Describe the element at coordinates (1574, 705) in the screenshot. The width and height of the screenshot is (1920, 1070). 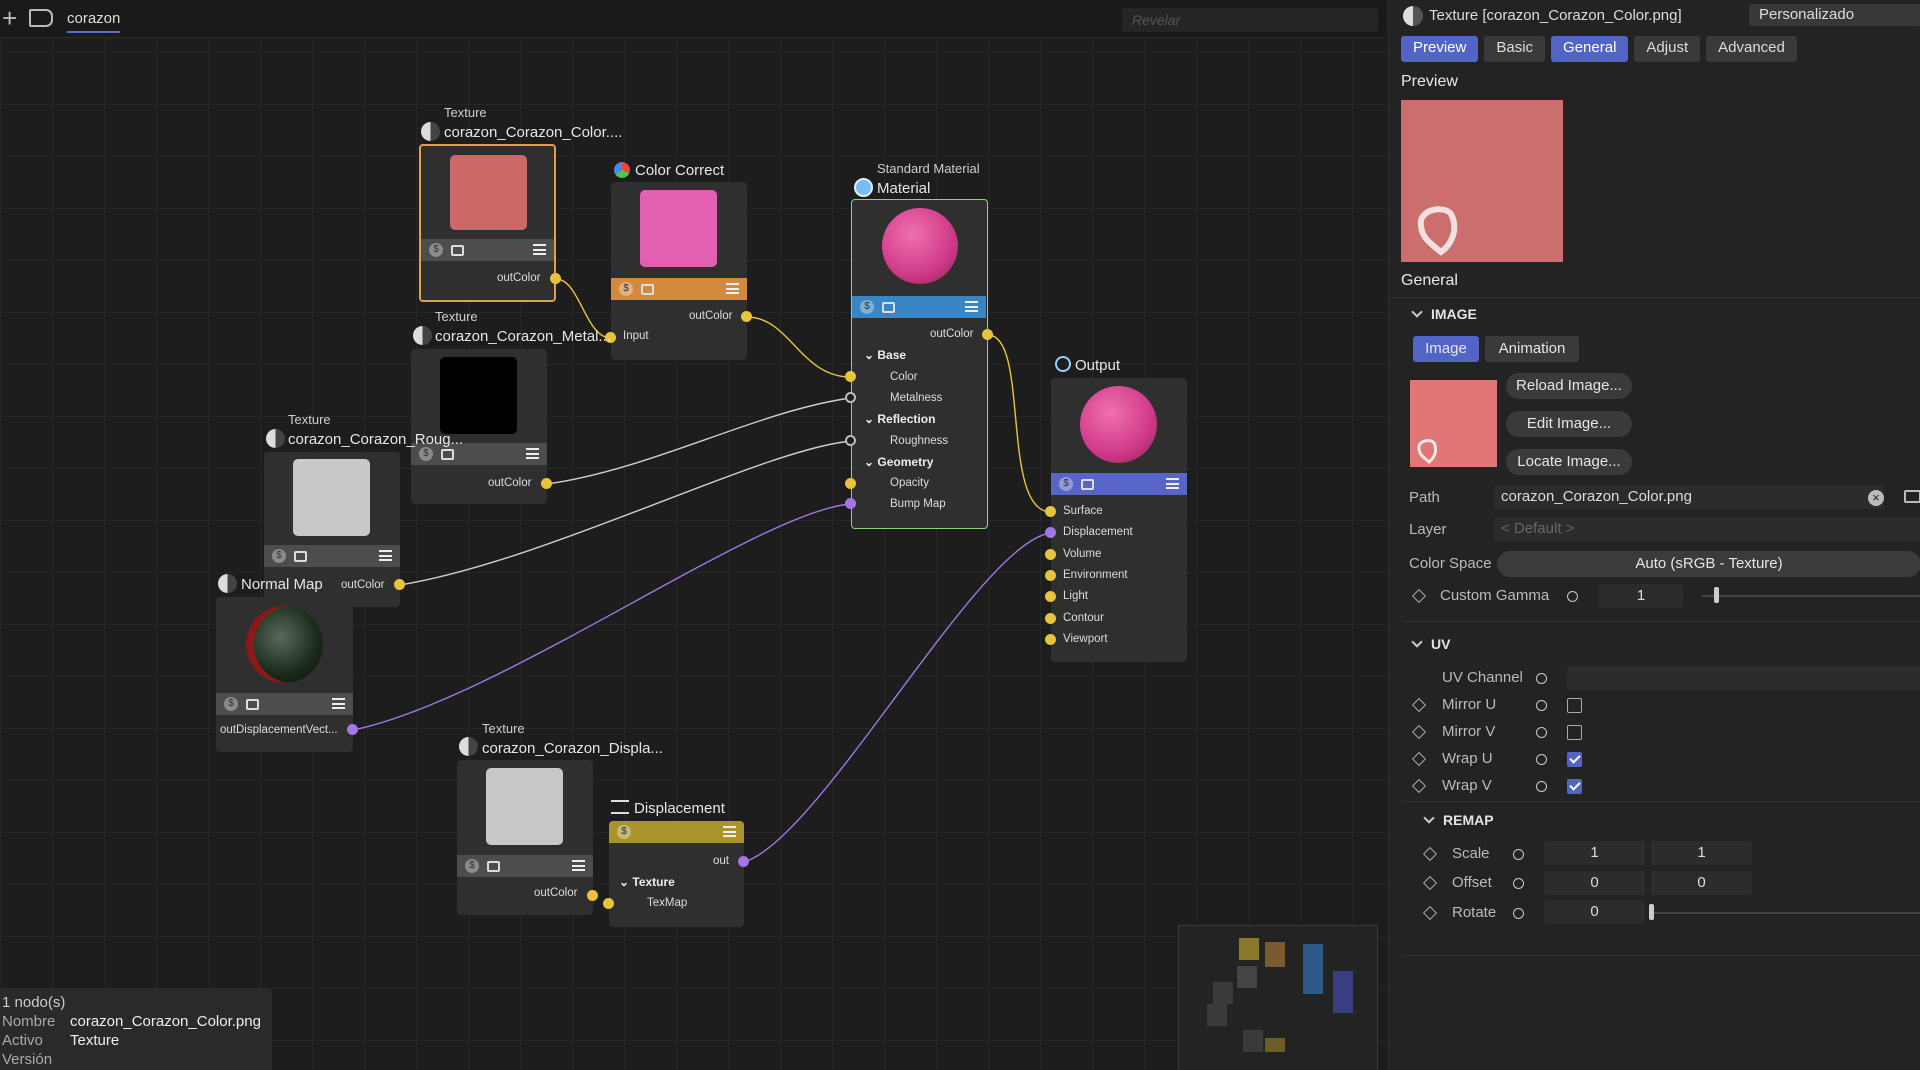
I see `mirror-u-checkbox` at that location.